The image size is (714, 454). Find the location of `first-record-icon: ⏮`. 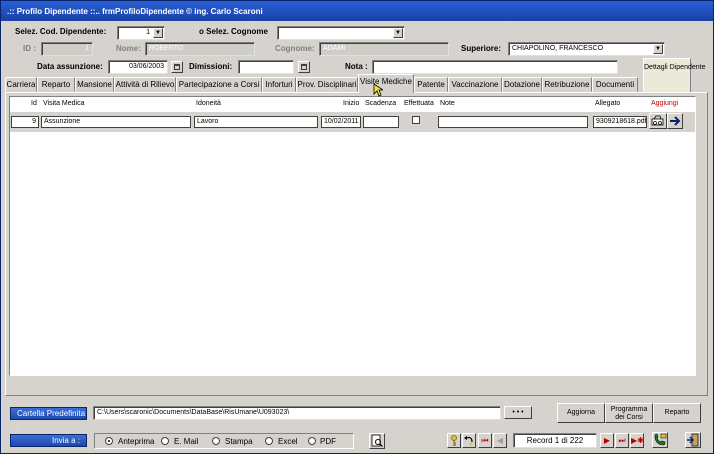

first-record-icon: ⏮ is located at coordinates (485, 440).